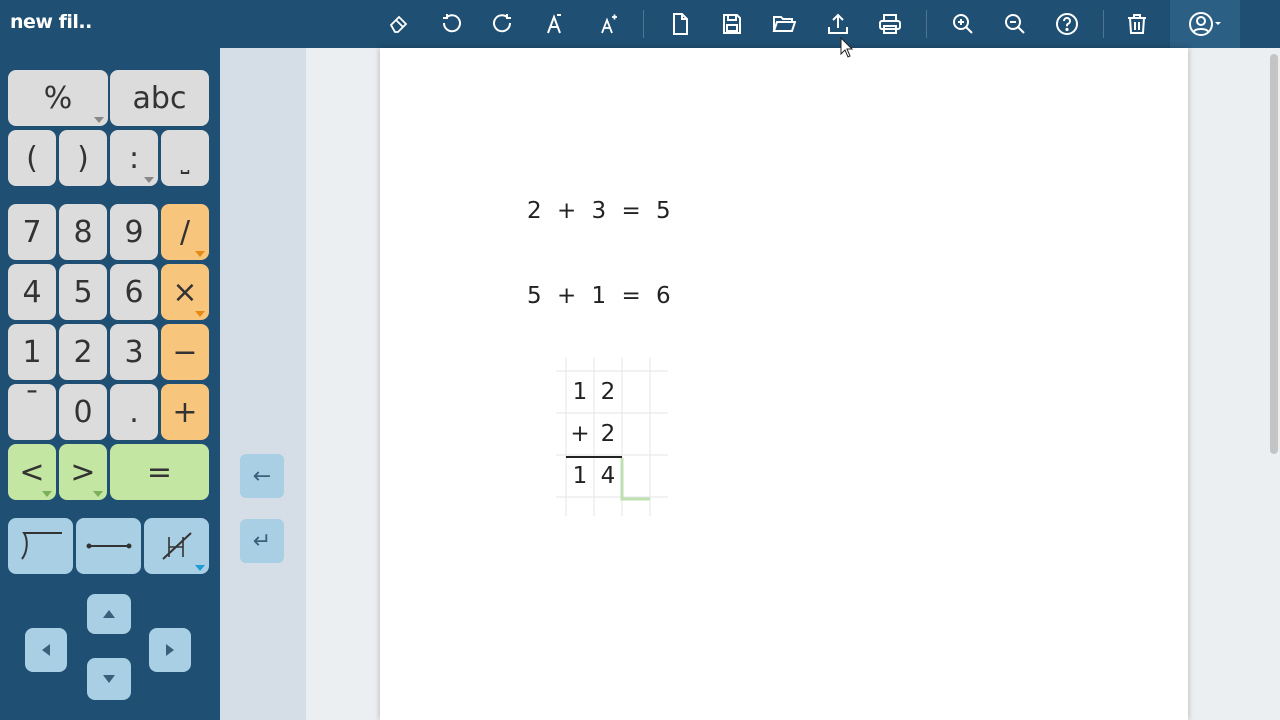  I want to click on backspace-arrow-icon: ←, so click(262, 476).